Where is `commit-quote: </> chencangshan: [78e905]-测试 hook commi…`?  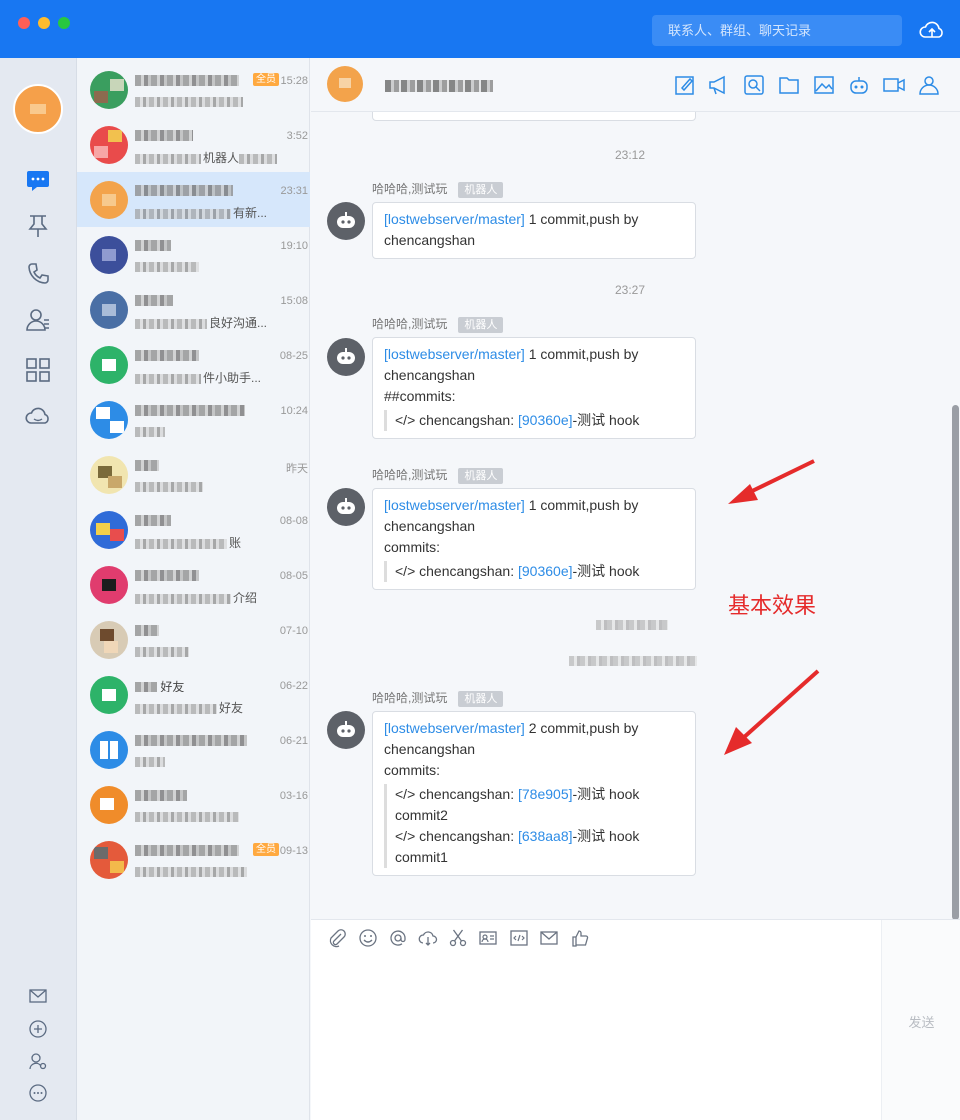
commit-quote: </> chencangshan: [78e905]-测试 hook commi… is located at coordinates (534, 826).